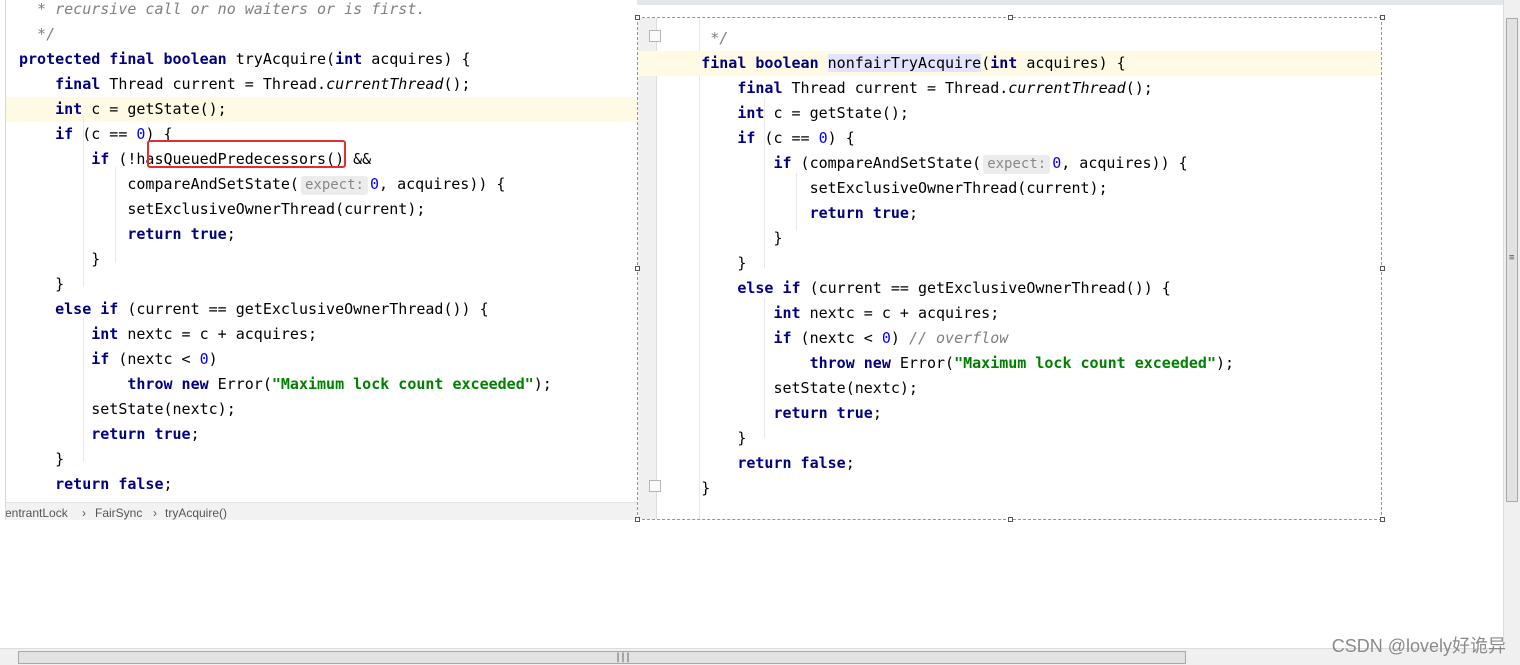 The image size is (1520, 665). I want to click on code-token: );, so click(1225, 363).